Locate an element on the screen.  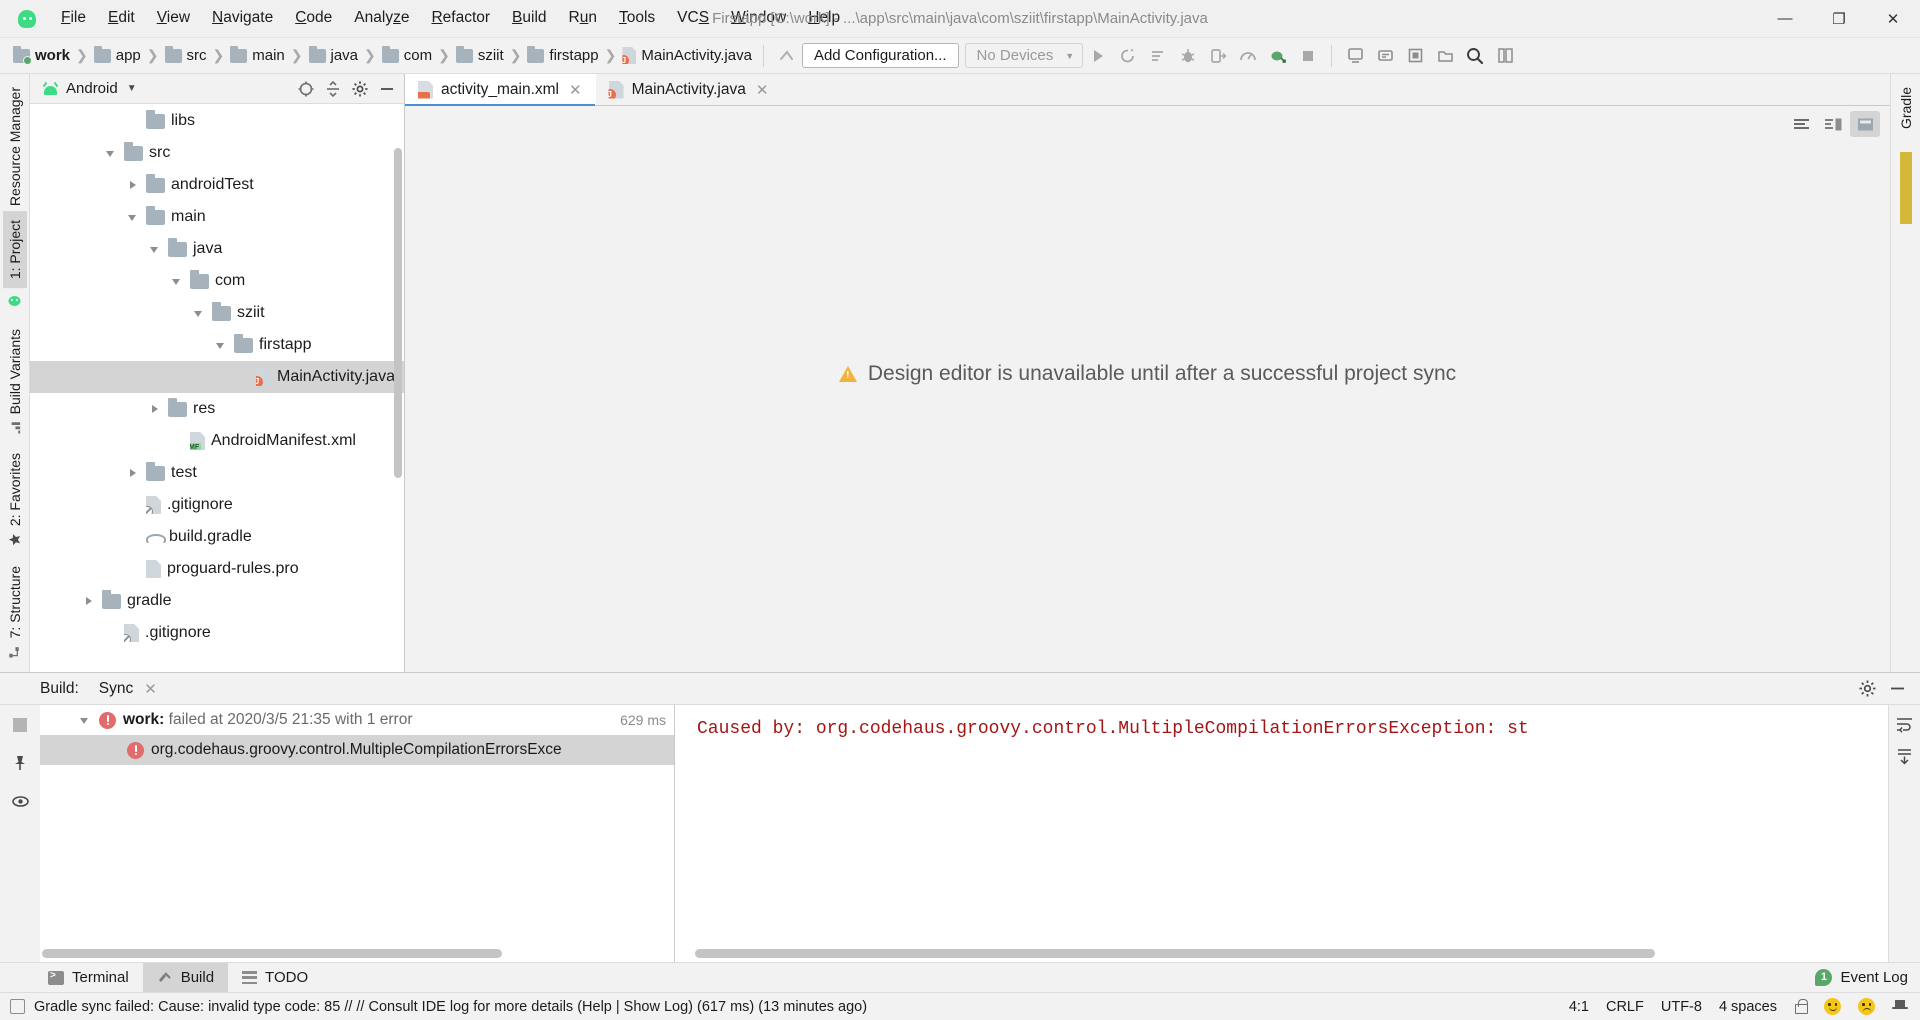
tree-node: com is located at coordinates (217, 281).